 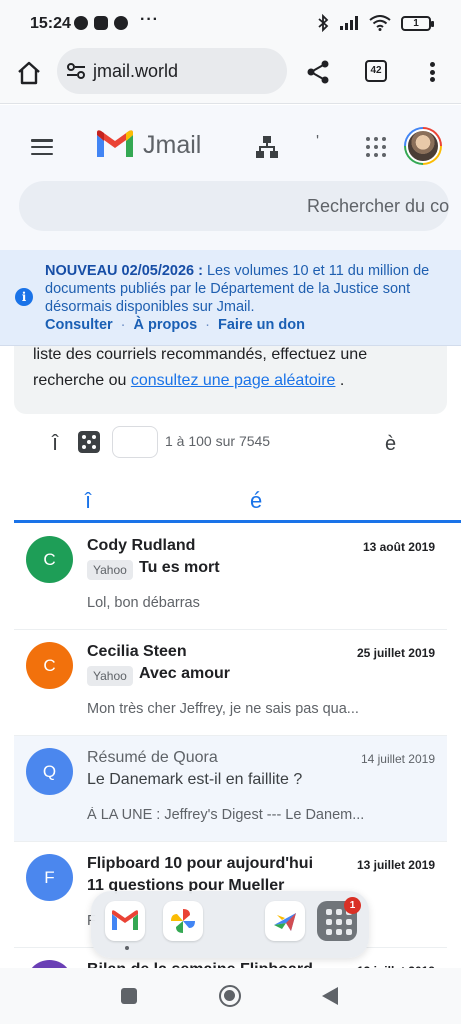 What do you see at coordinates (141, 545) in the screenshot?
I see `mail-sender: Cody Rudland` at bounding box center [141, 545].